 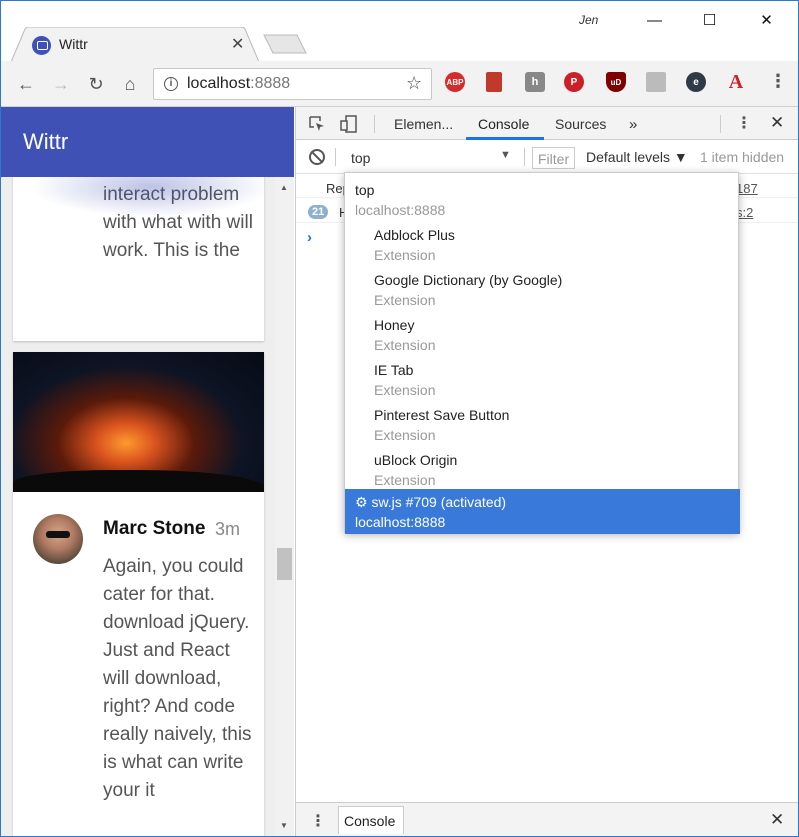 I want to click on device-toolbar-icon, so click(x=349, y=124).